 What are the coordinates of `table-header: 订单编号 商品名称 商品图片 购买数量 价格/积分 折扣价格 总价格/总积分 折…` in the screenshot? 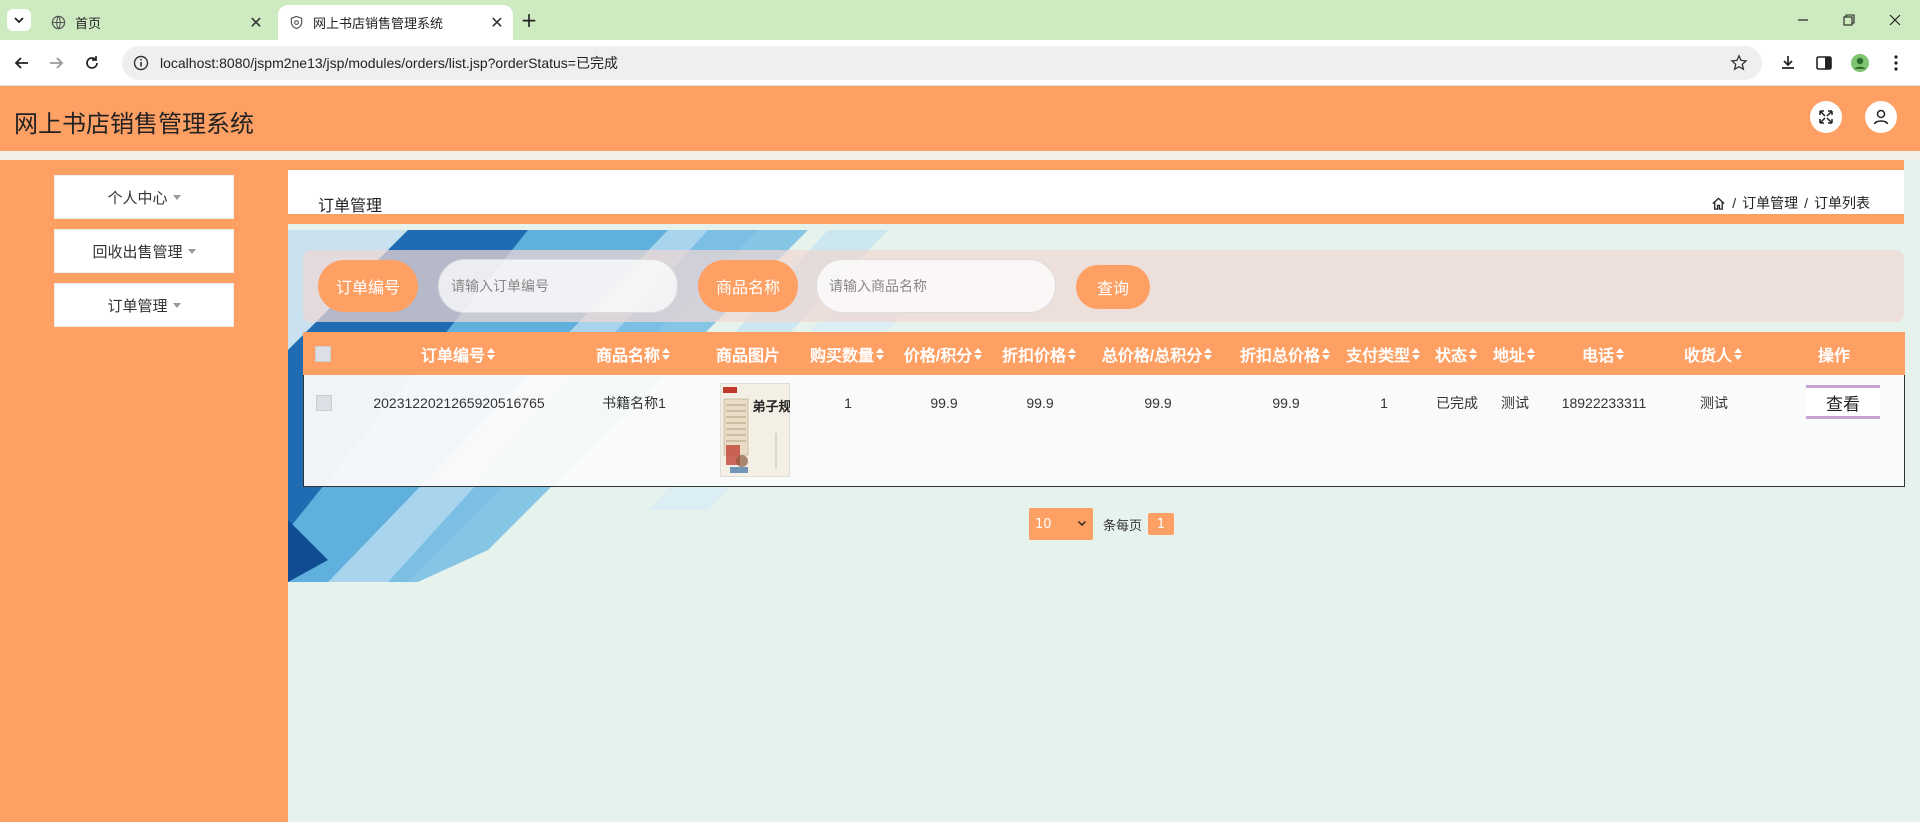 It's located at (1104, 353).